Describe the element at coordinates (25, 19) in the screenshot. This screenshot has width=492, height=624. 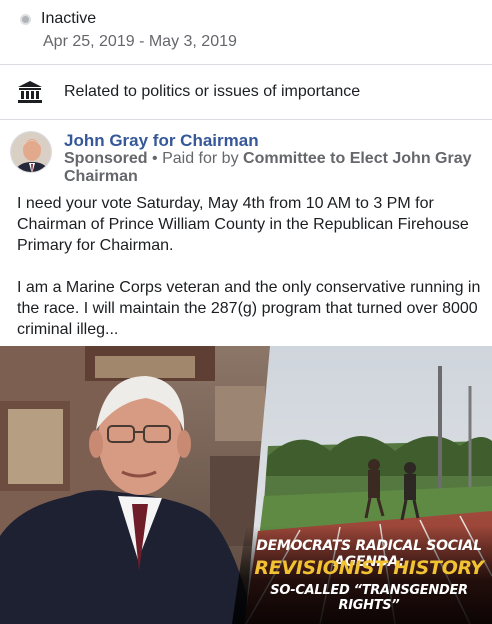
I see `status-dot-icon` at that location.